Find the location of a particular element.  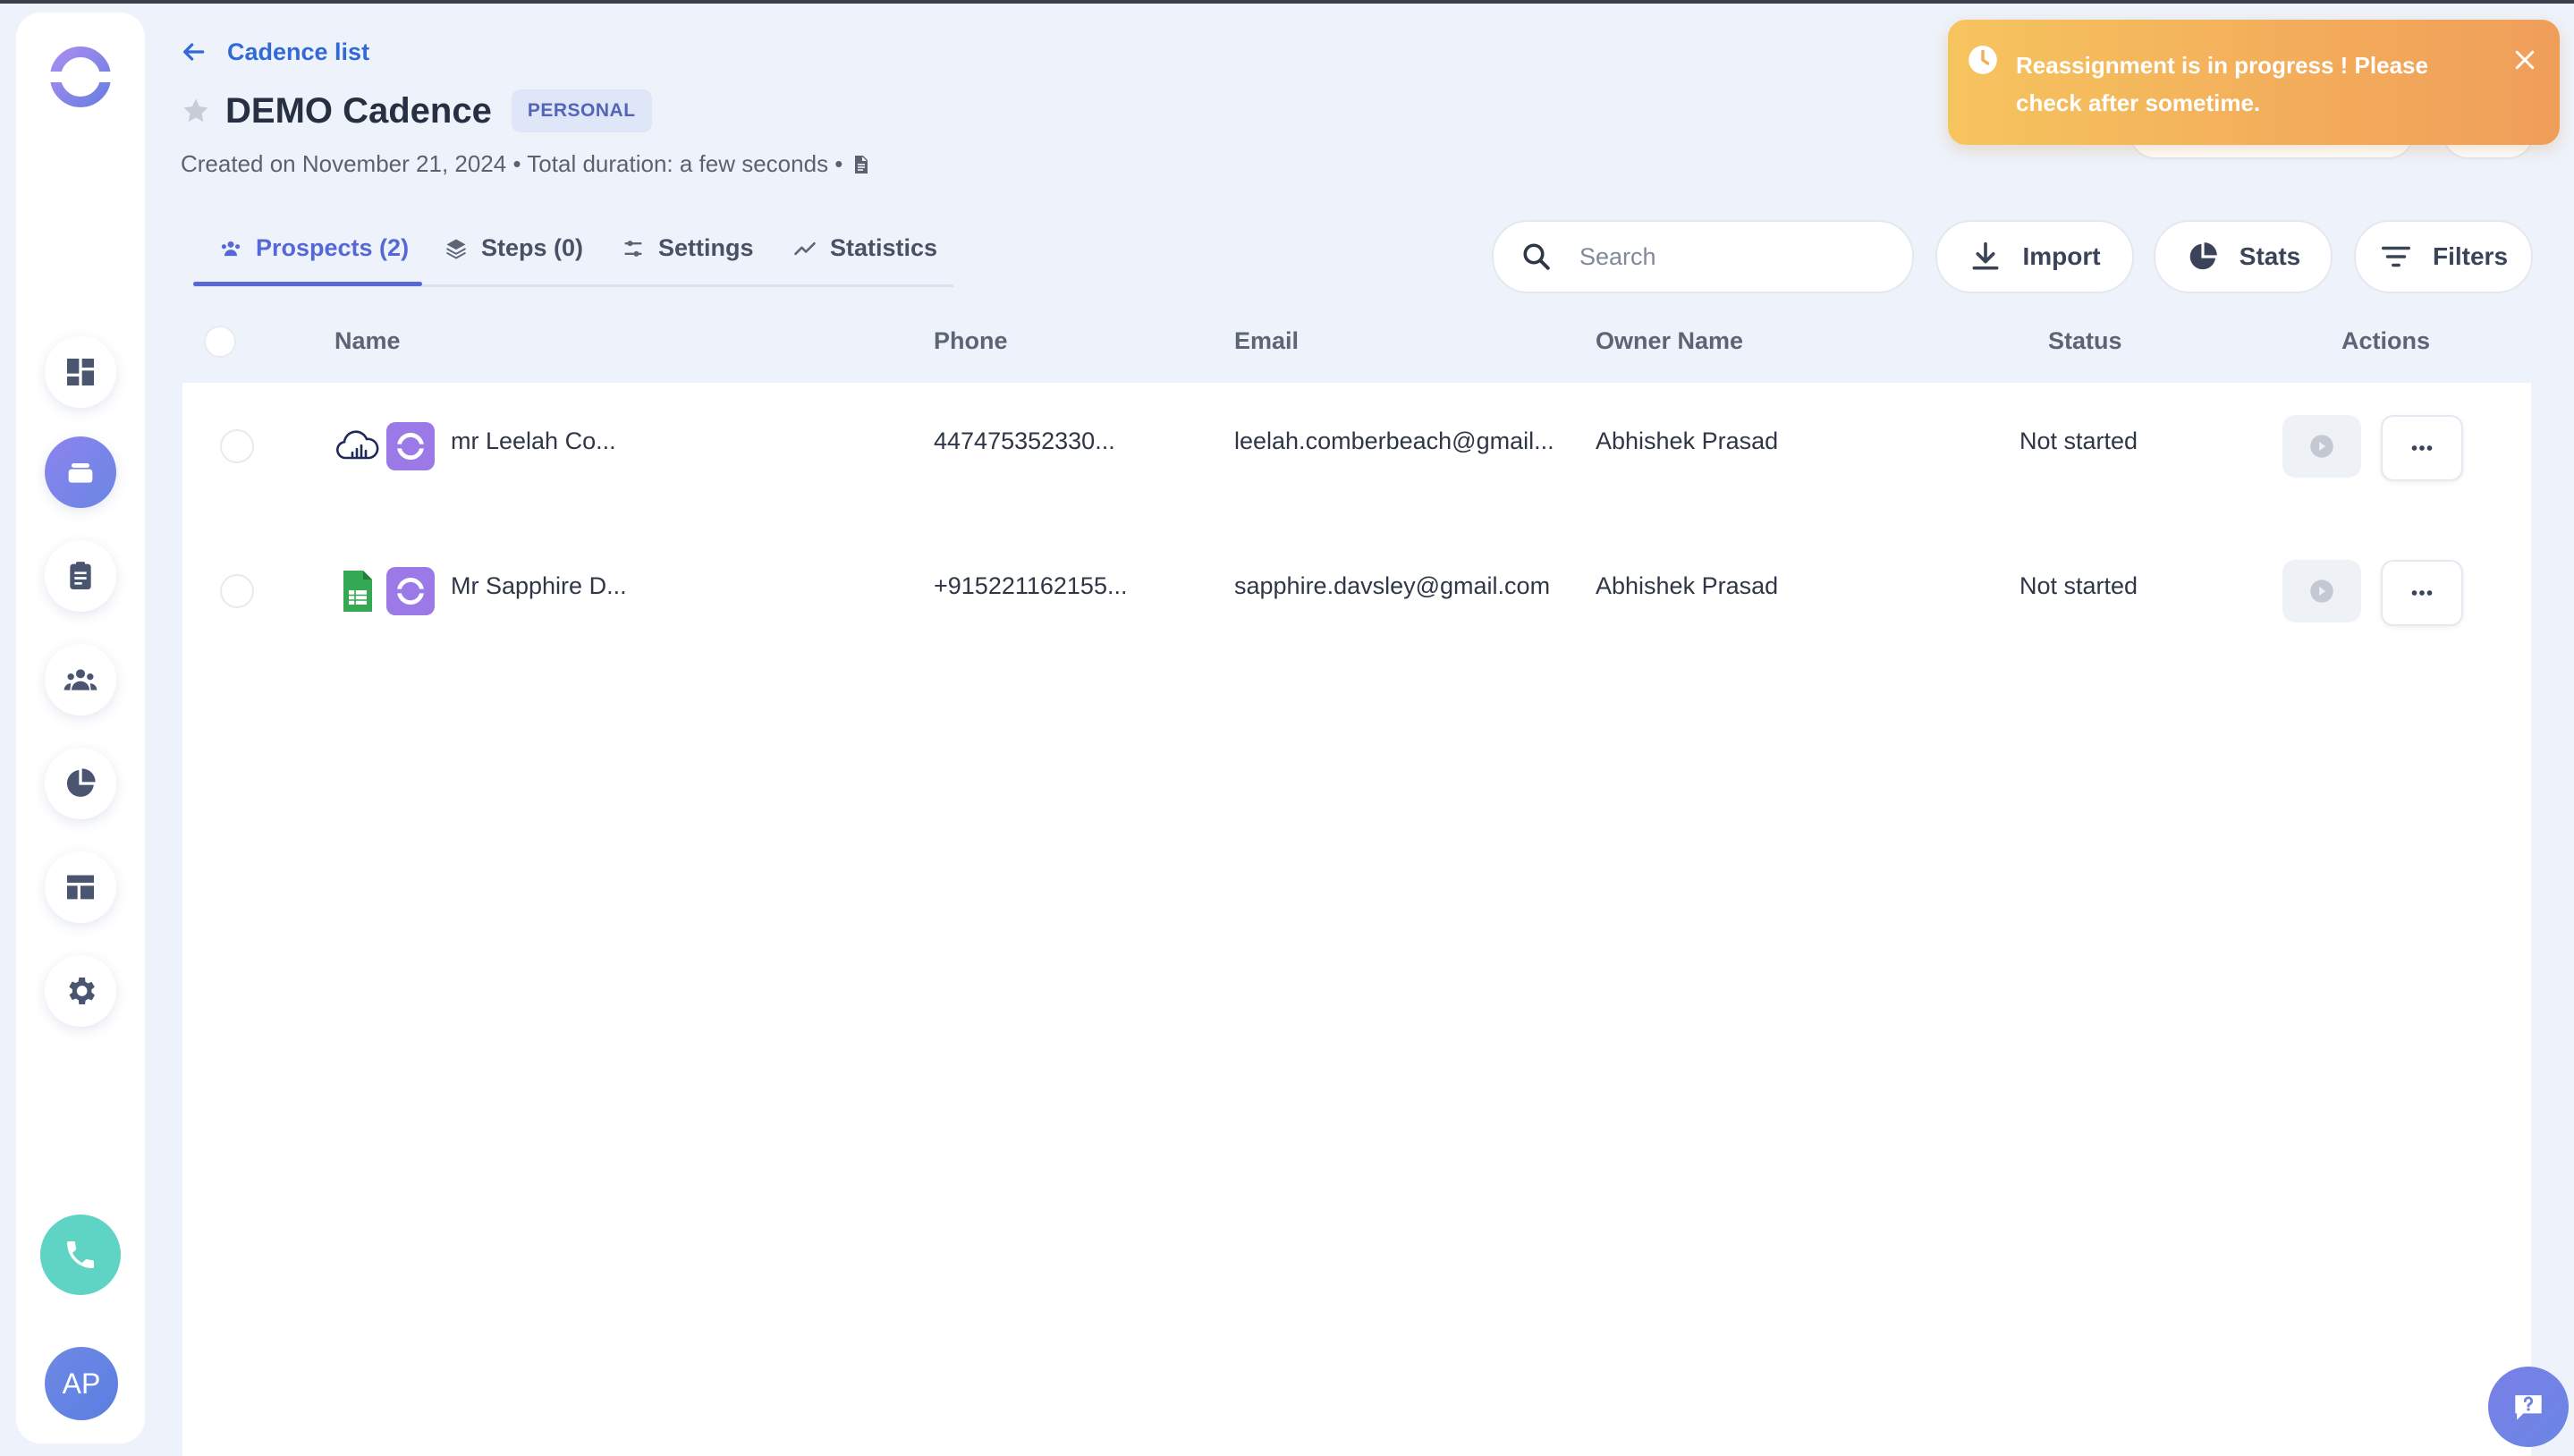

sidebar-item-cadences is located at coordinates (80, 472).